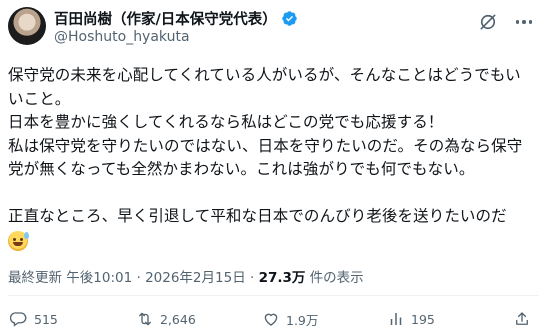 This screenshot has width=547, height=335. I want to click on post-meta: 最終更新 午後10:01 · 2026年2月15日 · 27.3万 件の表示, so click(186, 276).